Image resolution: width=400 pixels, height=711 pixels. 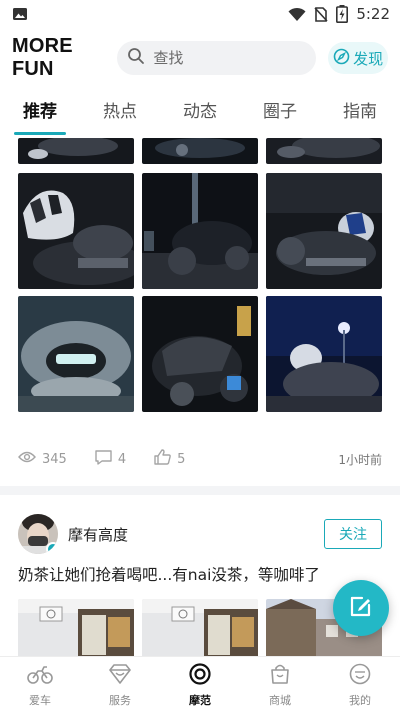 I want to click on nav-label-mall: 商城, so click(x=280, y=700).